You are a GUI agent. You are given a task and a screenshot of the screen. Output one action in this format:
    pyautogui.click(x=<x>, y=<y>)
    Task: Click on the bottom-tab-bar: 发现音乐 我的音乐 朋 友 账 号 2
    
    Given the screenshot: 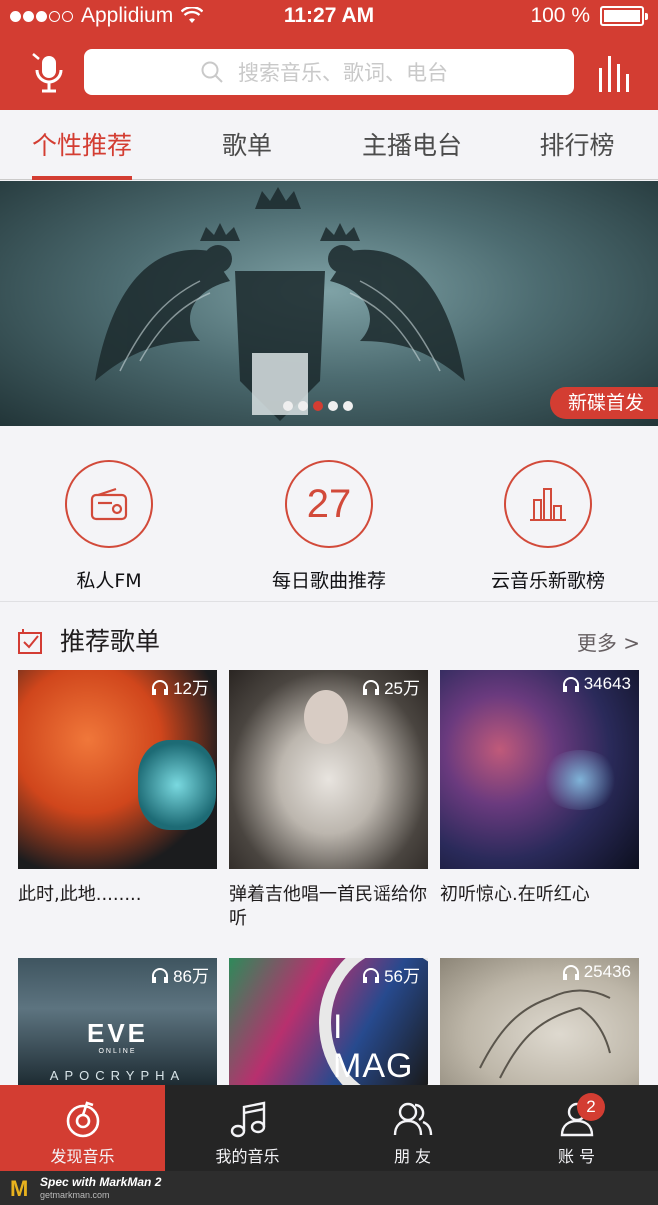 What is the action you would take?
    pyautogui.click(x=329, y=1128)
    